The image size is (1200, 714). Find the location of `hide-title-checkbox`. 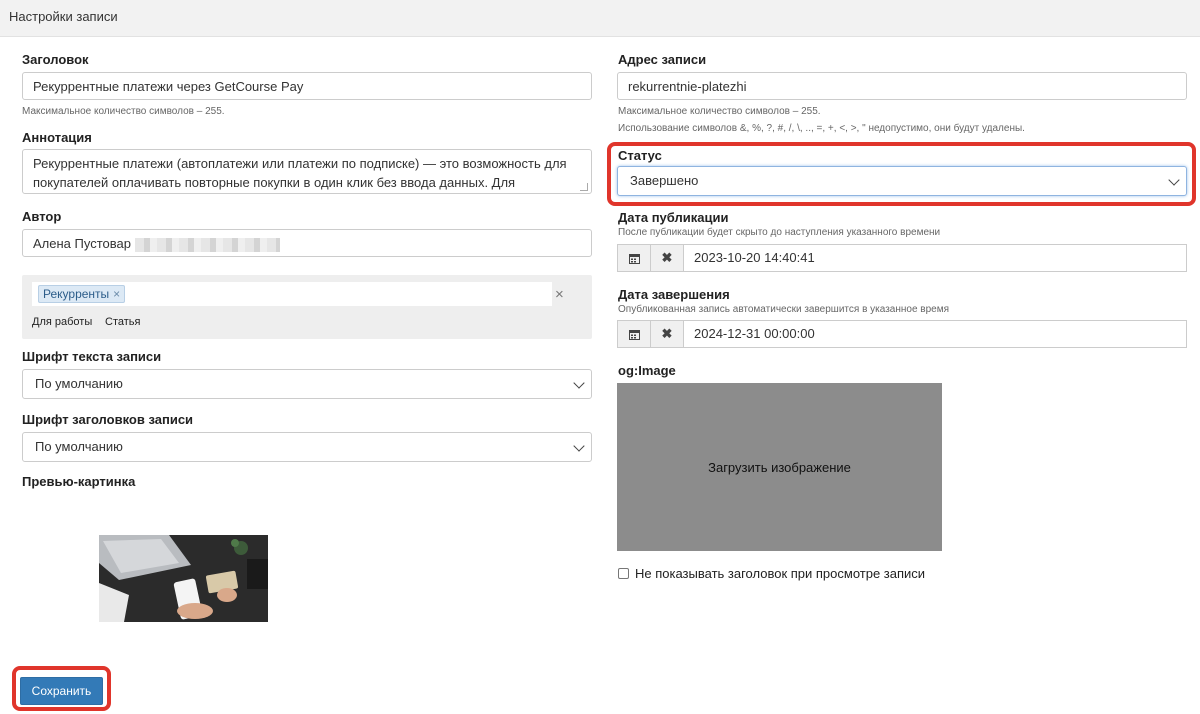

hide-title-checkbox is located at coordinates (623, 573).